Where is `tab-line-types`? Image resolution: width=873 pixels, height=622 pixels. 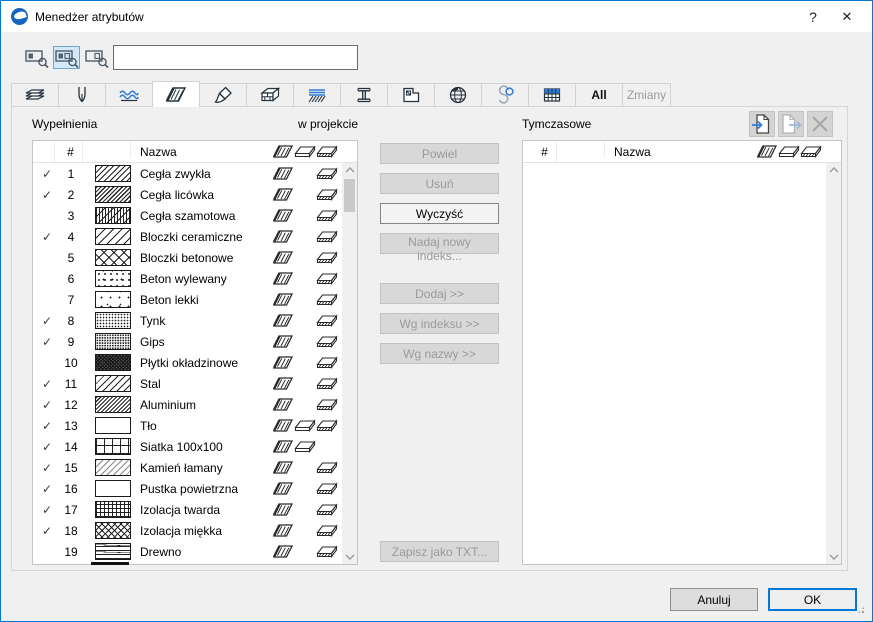 tab-line-types is located at coordinates (129, 95).